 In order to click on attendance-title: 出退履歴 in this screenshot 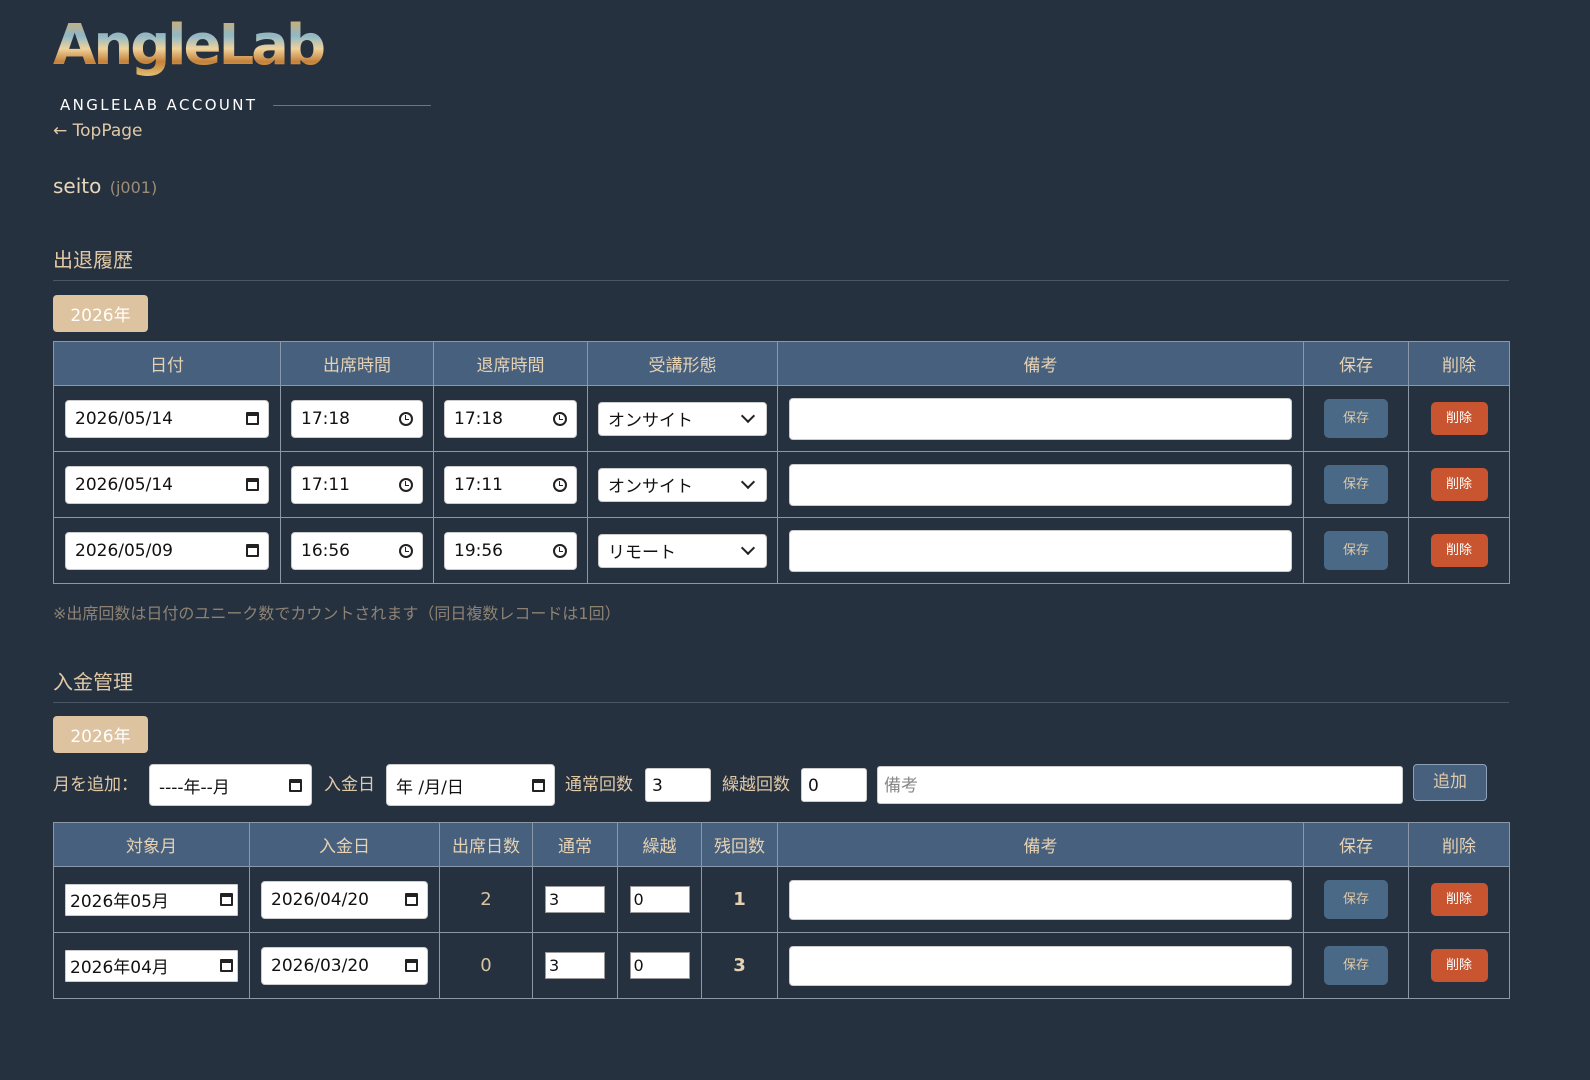, I will do `click(93, 260)`.